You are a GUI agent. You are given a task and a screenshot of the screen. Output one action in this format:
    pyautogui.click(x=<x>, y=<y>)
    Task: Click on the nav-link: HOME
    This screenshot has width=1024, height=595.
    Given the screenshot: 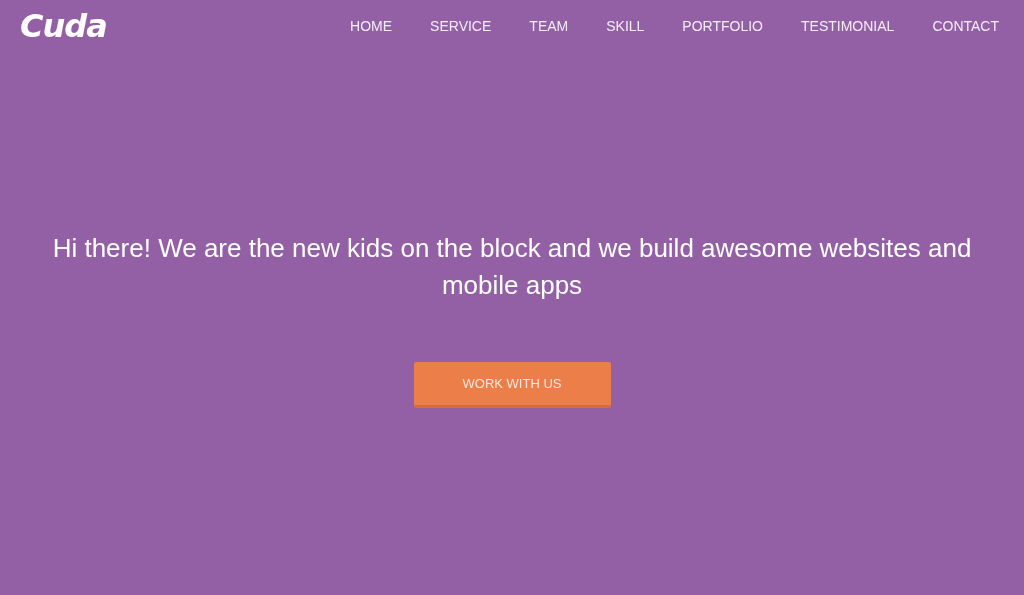 What is the action you would take?
    pyautogui.click(x=371, y=26)
    